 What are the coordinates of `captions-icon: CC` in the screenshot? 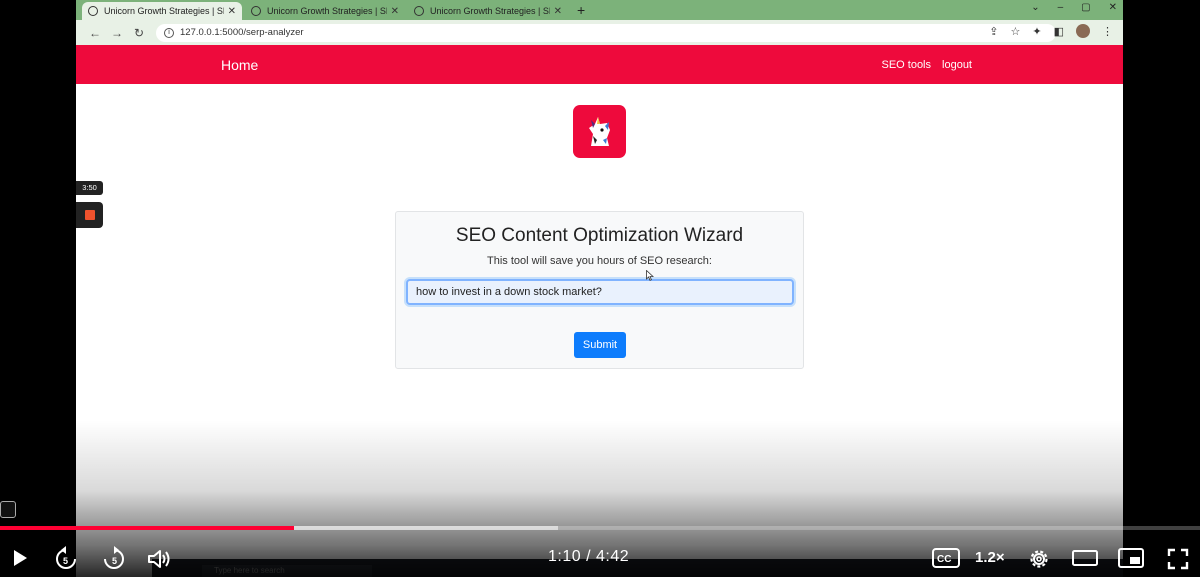 It's located at (946, 558).